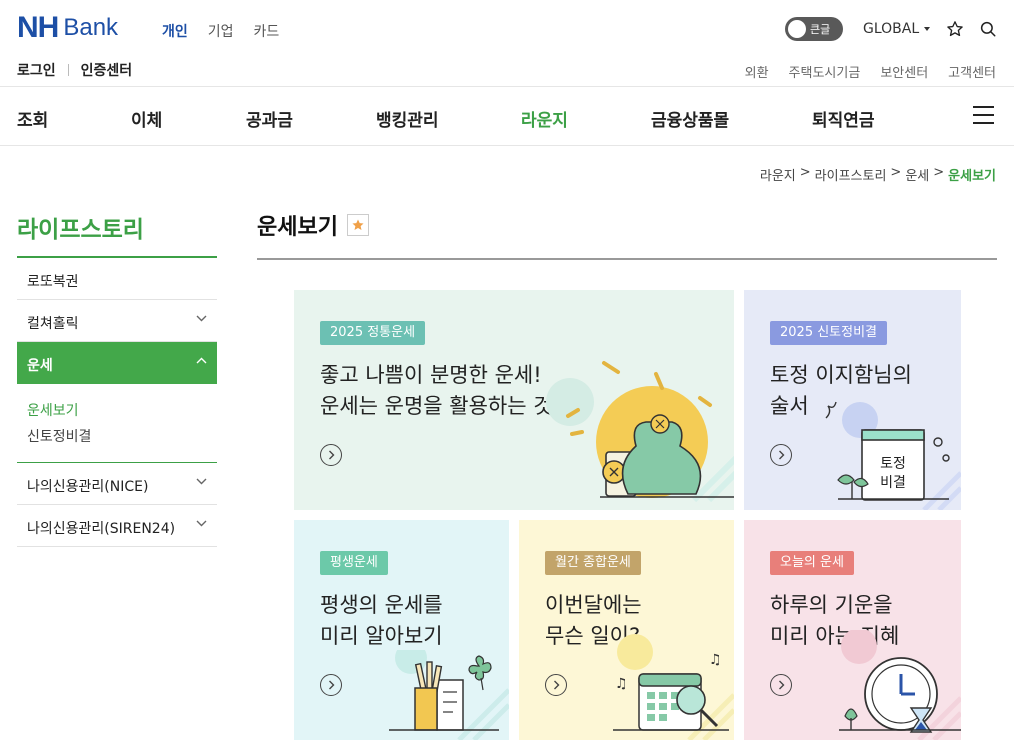 This screenshot has height=756, width=1014. I want to click on lnb-item-label: 컬쳐홀릭, so click(53, 324).